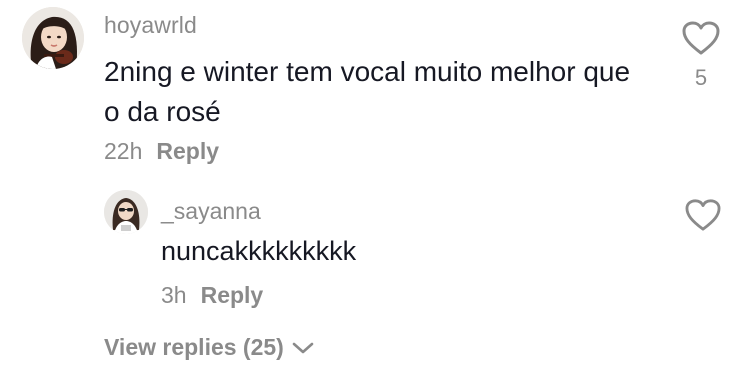 This screenshot has width=749, height=365. I want to click on like-count: 5, so click(701, 77).